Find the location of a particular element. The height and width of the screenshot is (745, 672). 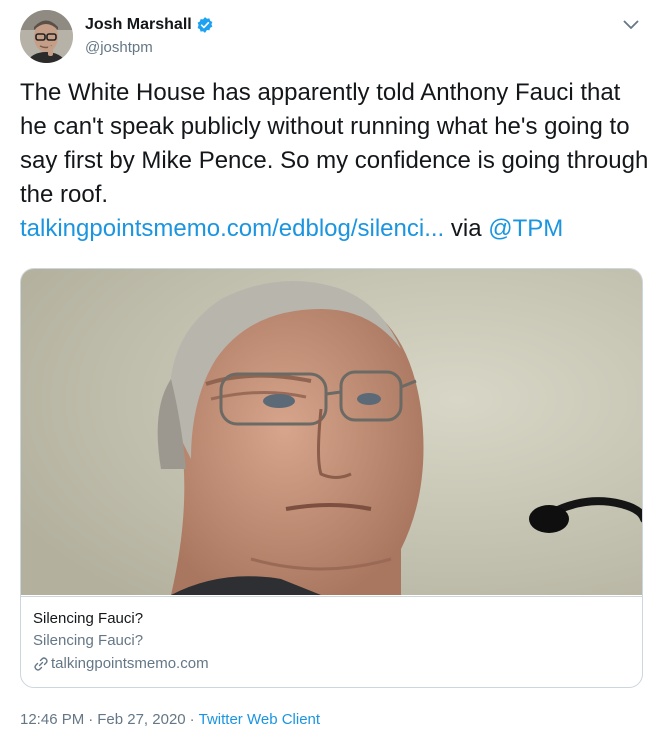

verified-badge-icon is located at coordinates (205, 25).